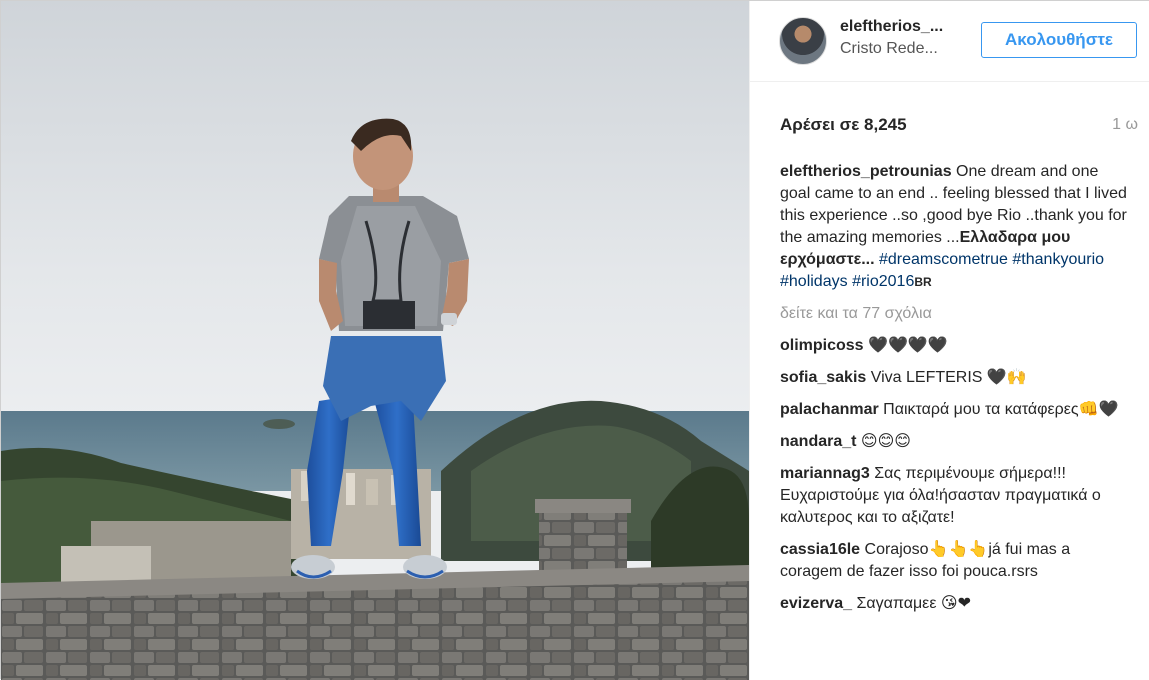  I want to click on comment-item: evizerva_ Σαγαπαμεε 😘❤, so click(956, 604).